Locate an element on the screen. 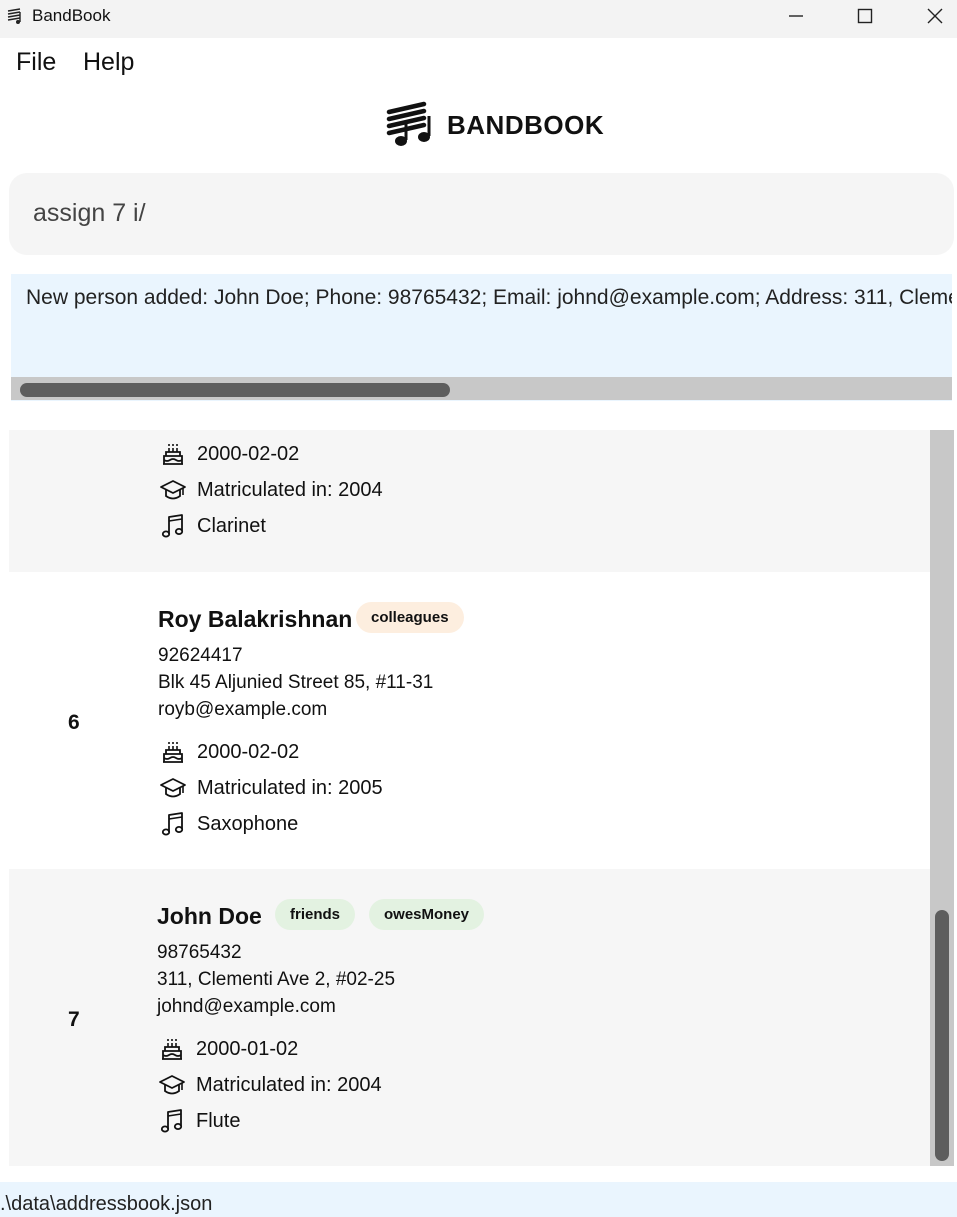 The image size is (957, 1217). person-phone: 92624417 is located at coordinates (200, 655).